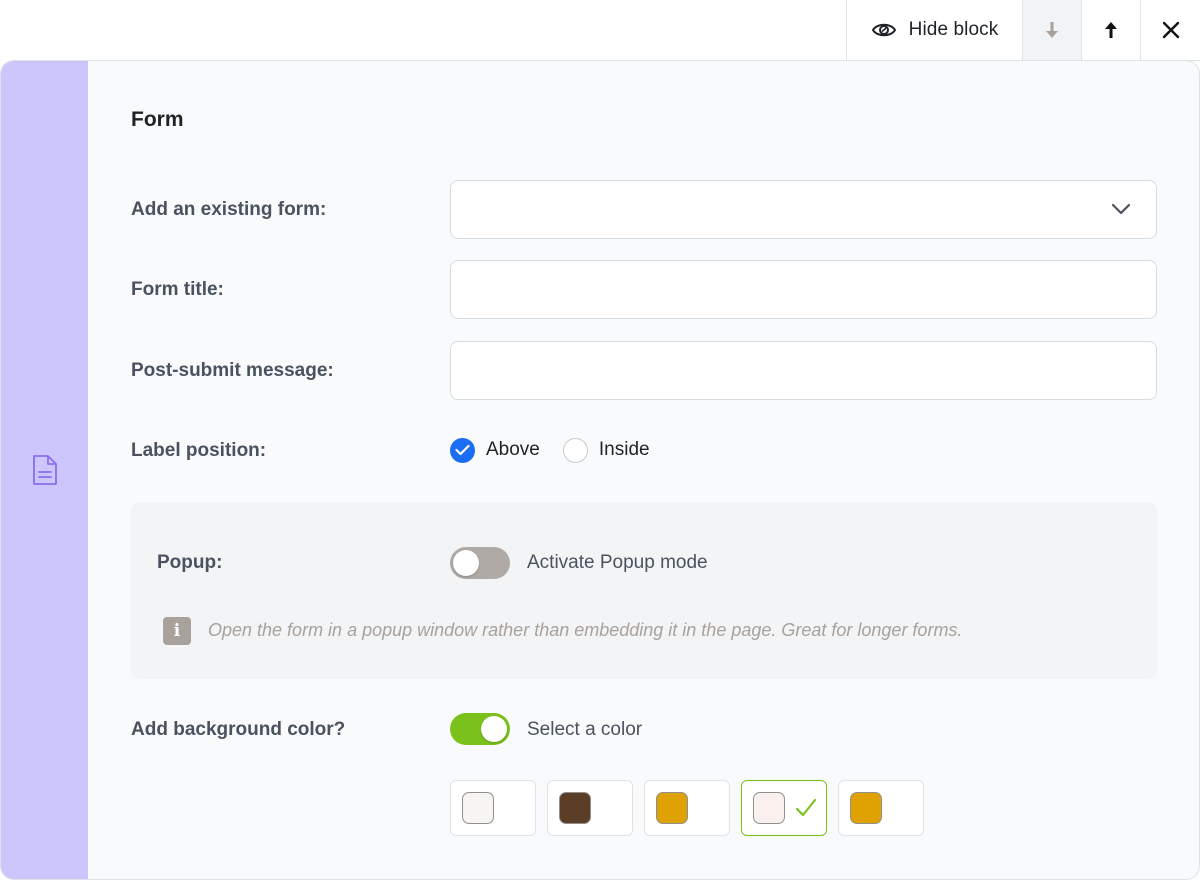 The height and width of the screenshot is (880, 1200). I want to click on existing-form-select, so click(803, 209).